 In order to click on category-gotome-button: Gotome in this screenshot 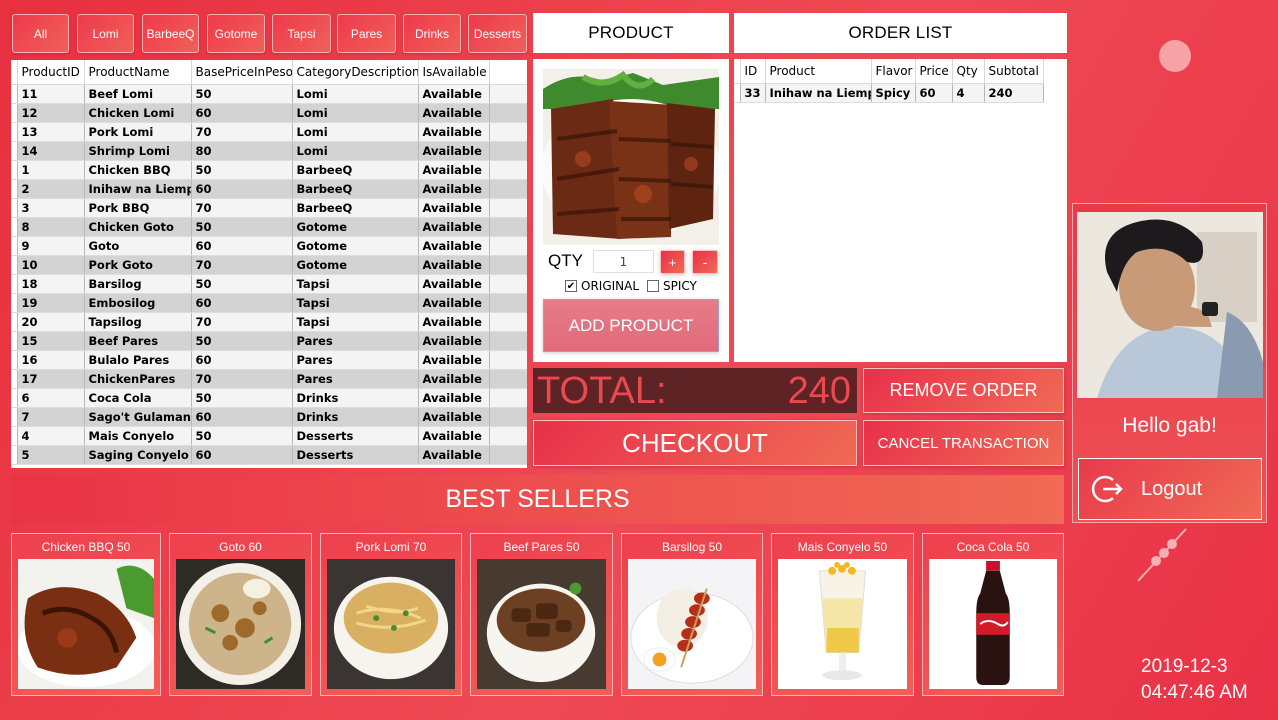, I will do `click(236, 33)`.